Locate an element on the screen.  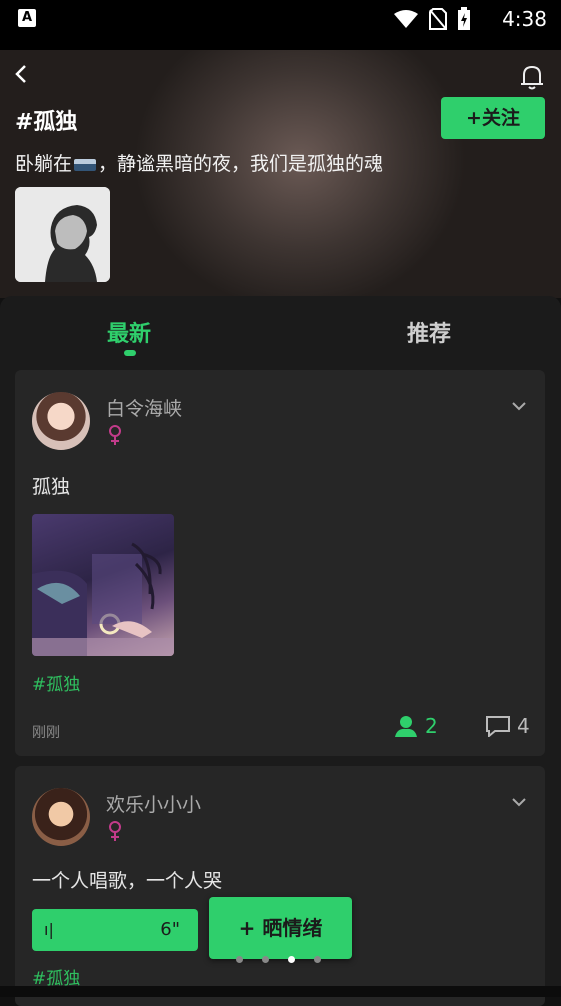
person-icon is located at coordinates (406, 726).